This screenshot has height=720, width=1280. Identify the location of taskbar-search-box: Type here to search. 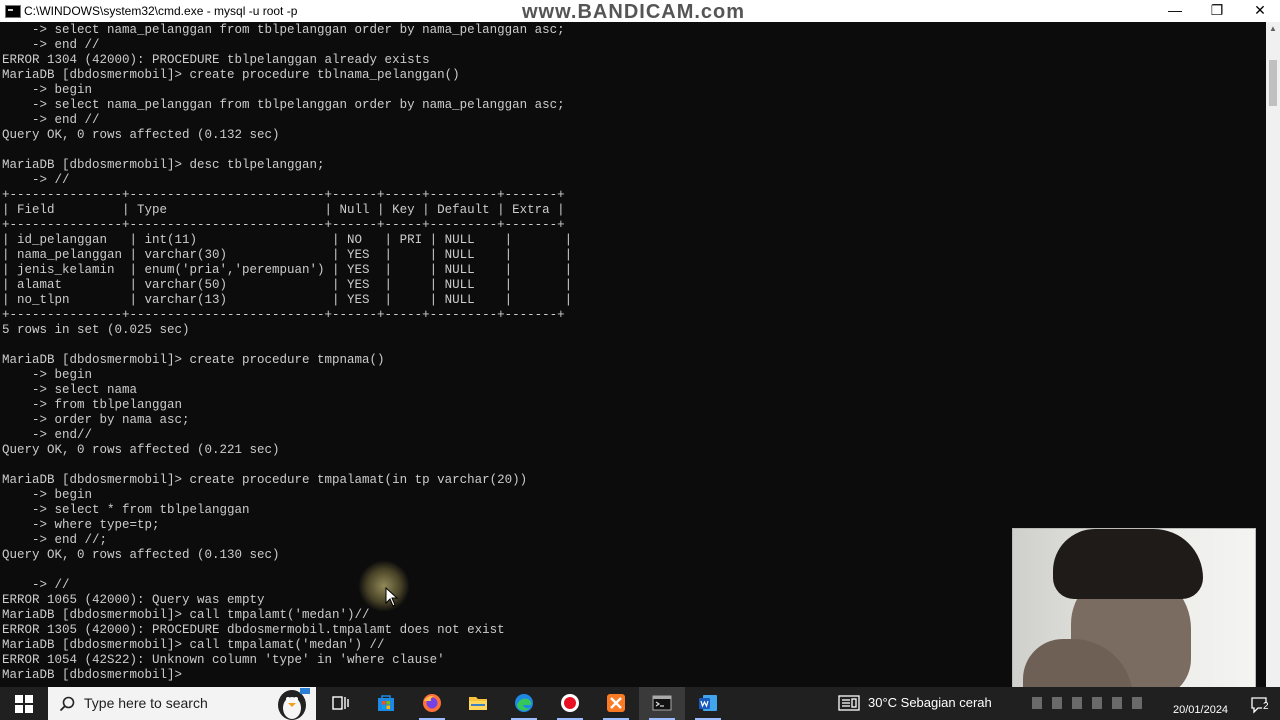
(182, 703).